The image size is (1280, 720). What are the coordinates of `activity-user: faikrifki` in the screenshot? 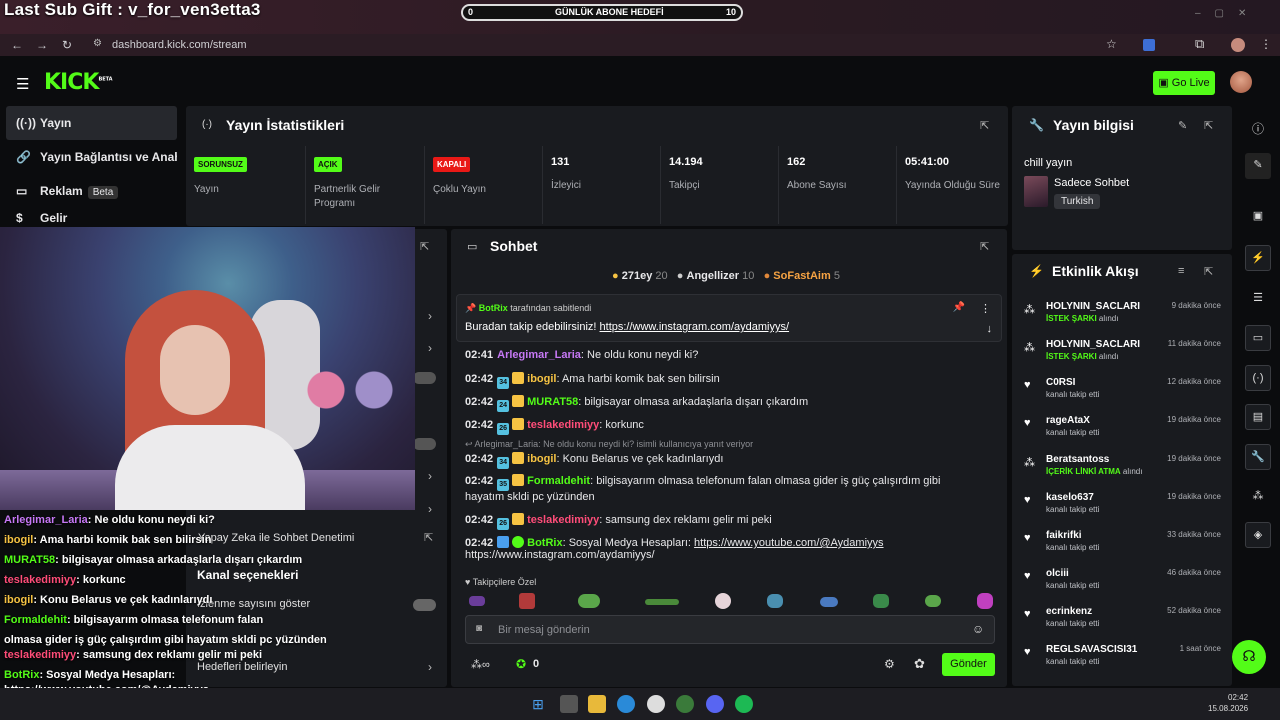 It's located at (1064, 535).